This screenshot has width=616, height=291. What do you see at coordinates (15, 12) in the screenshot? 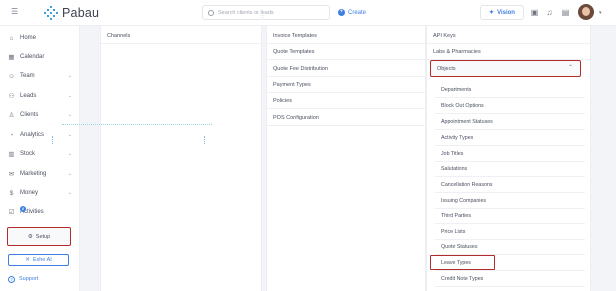
I see `hamburger-menu-icon: ☰` at bounding box center [15, 12].